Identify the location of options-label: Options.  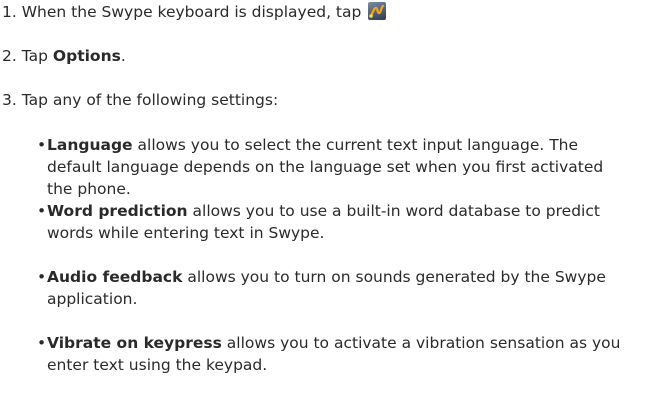
(86, 56).